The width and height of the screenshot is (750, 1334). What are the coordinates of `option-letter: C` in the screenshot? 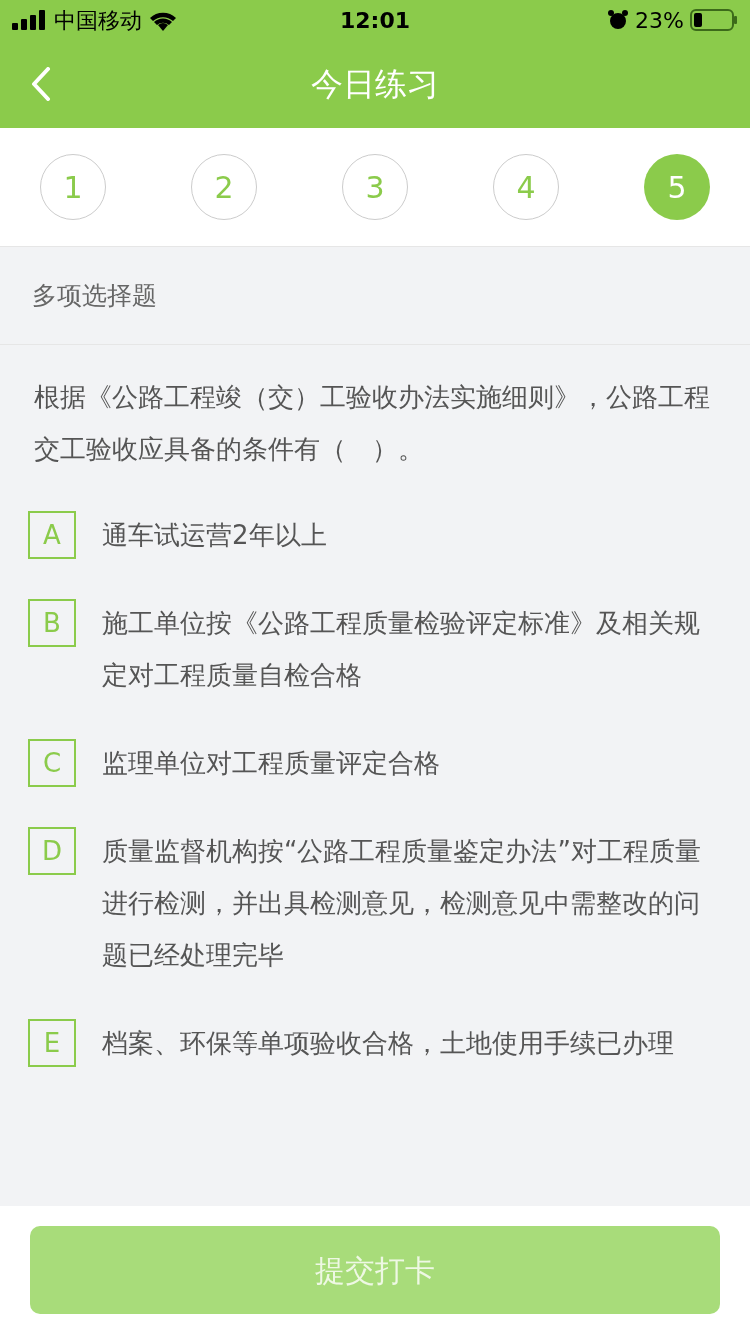 It's located at (52, 763).